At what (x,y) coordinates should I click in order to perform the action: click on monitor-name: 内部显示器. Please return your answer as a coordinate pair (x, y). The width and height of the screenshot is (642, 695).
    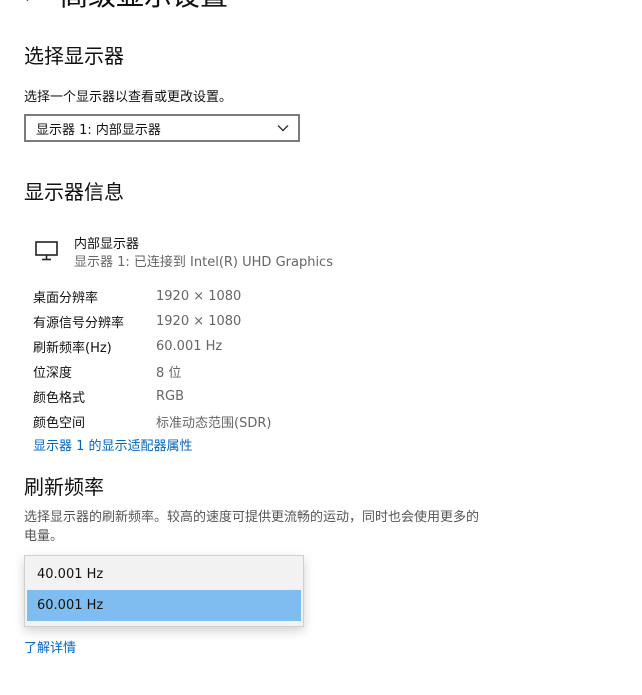
    Looking at the image, I should click on (107, 244).